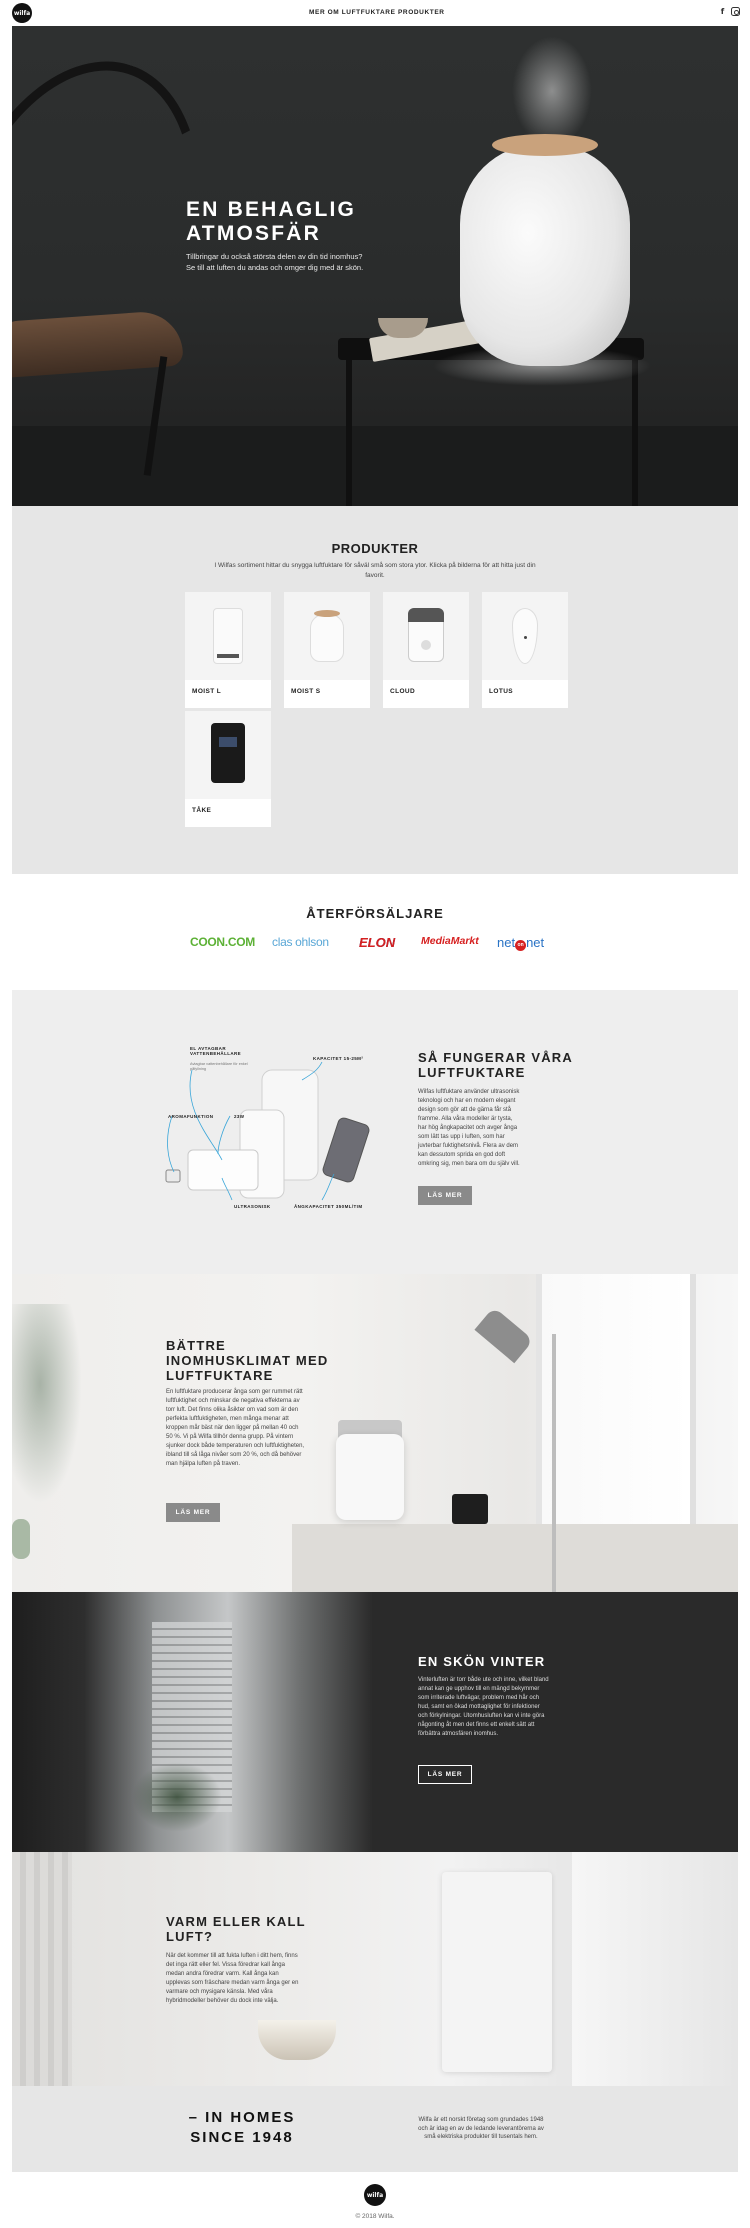  What do you see at coordinates (239, 1116) in the screenshot?
I see `diagram-label-power: 23W` at bounding box center [239, 1116].